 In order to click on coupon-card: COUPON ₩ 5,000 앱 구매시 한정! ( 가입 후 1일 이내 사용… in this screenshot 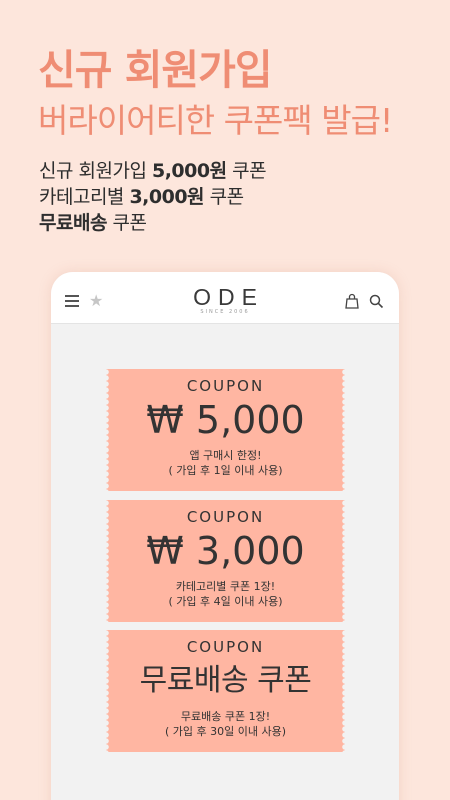, I will do `click(225, 430)`.